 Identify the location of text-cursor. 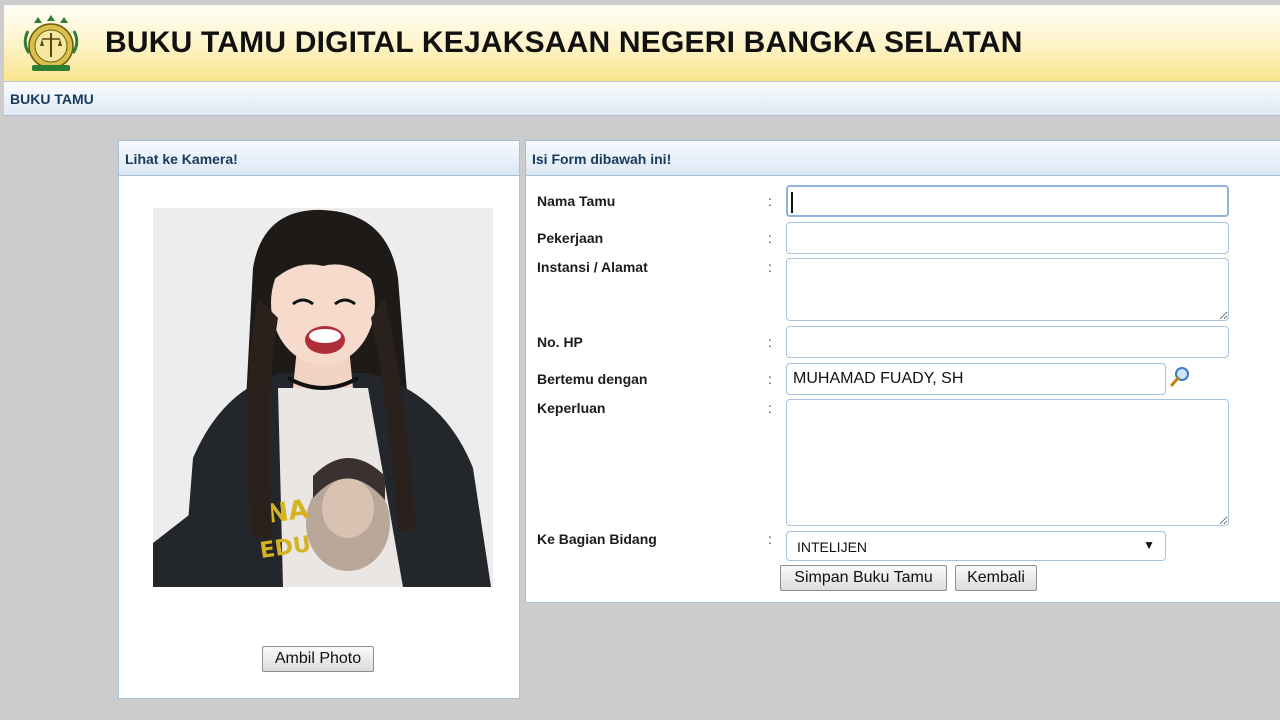
(792, 202).